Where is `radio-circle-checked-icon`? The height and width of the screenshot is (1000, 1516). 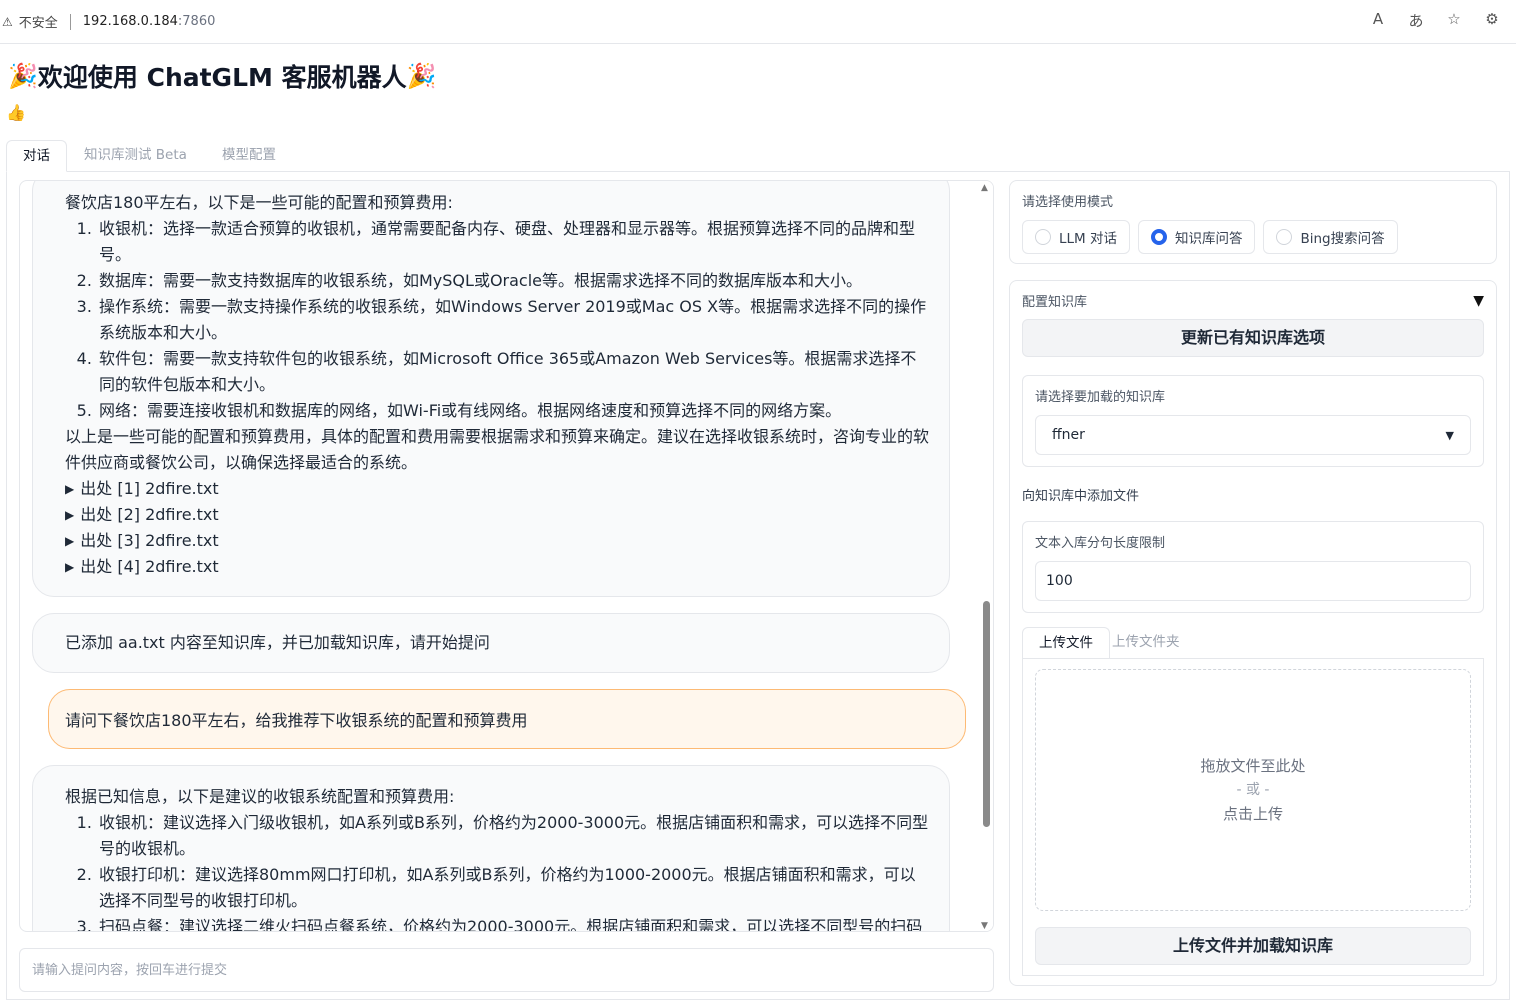
radio-circle-checked-icon is located at coordinates (1158, 237).